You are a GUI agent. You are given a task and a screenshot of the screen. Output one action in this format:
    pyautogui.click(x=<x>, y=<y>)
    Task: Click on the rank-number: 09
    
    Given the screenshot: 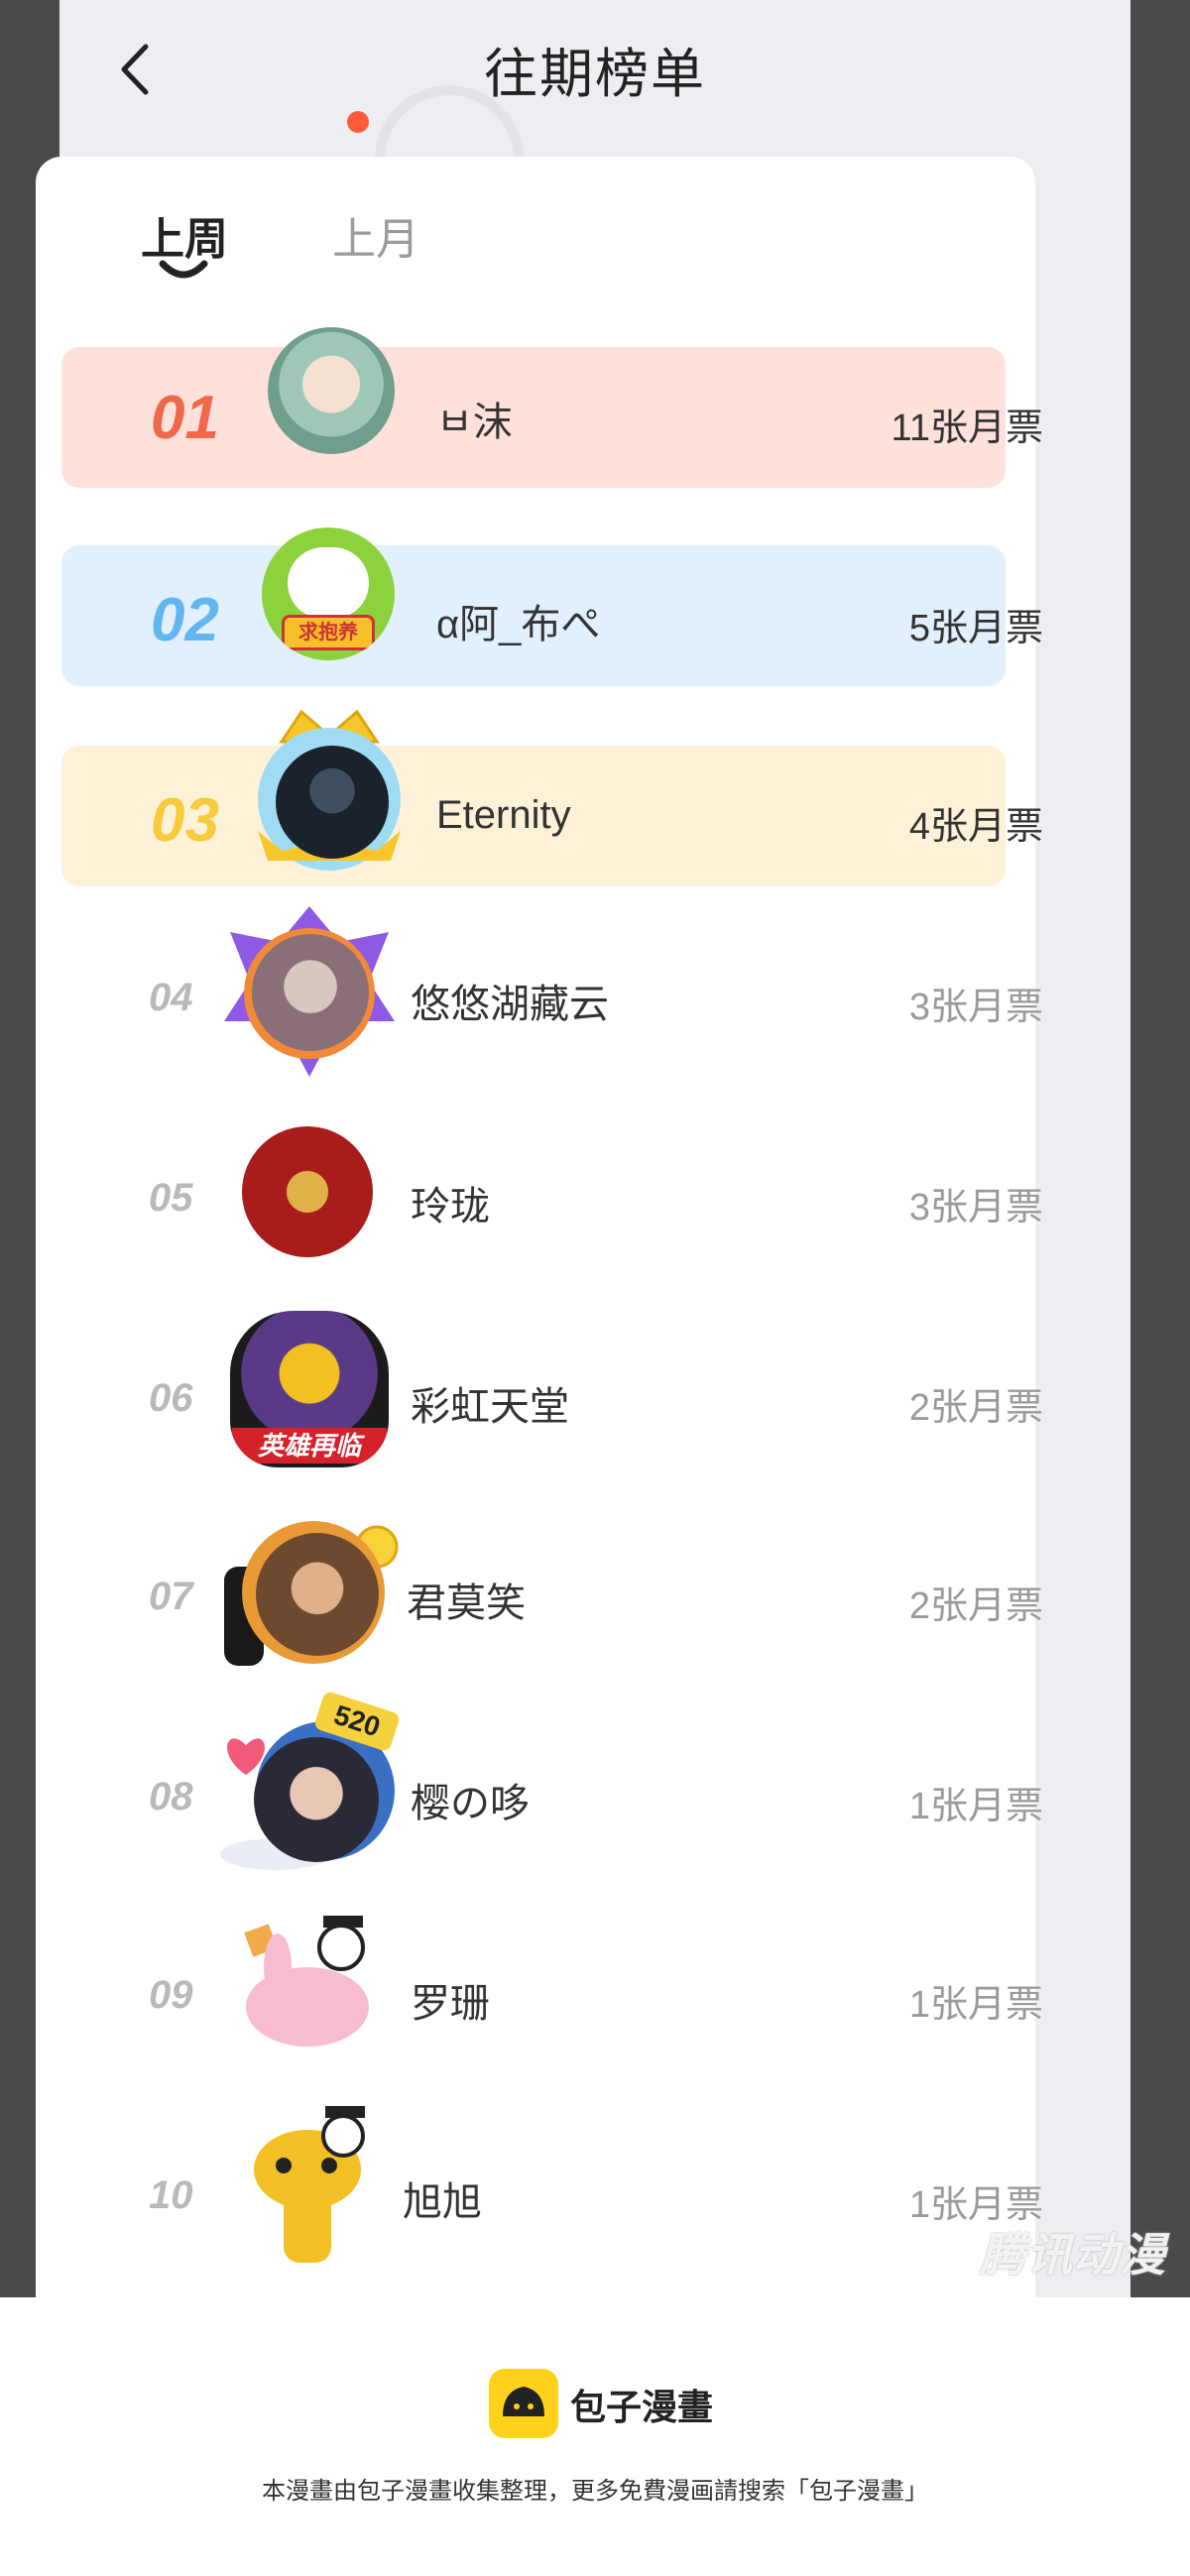 What is the action you would take?
    pyautogui.click(x=171, y=1995)
    